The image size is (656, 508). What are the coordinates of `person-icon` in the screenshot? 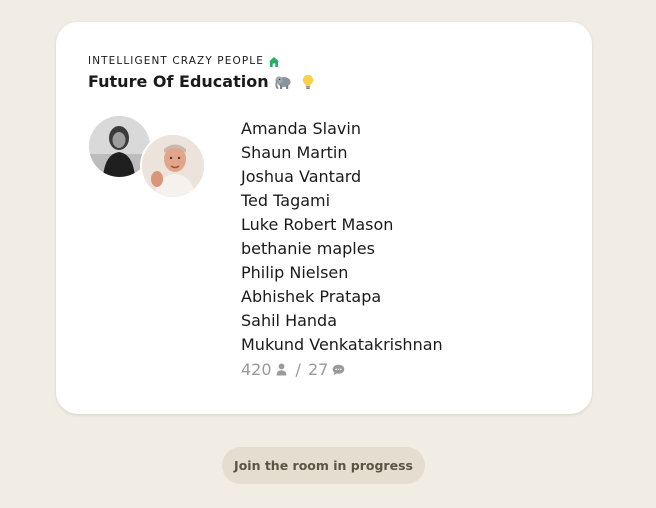 It's located at (281, 369).